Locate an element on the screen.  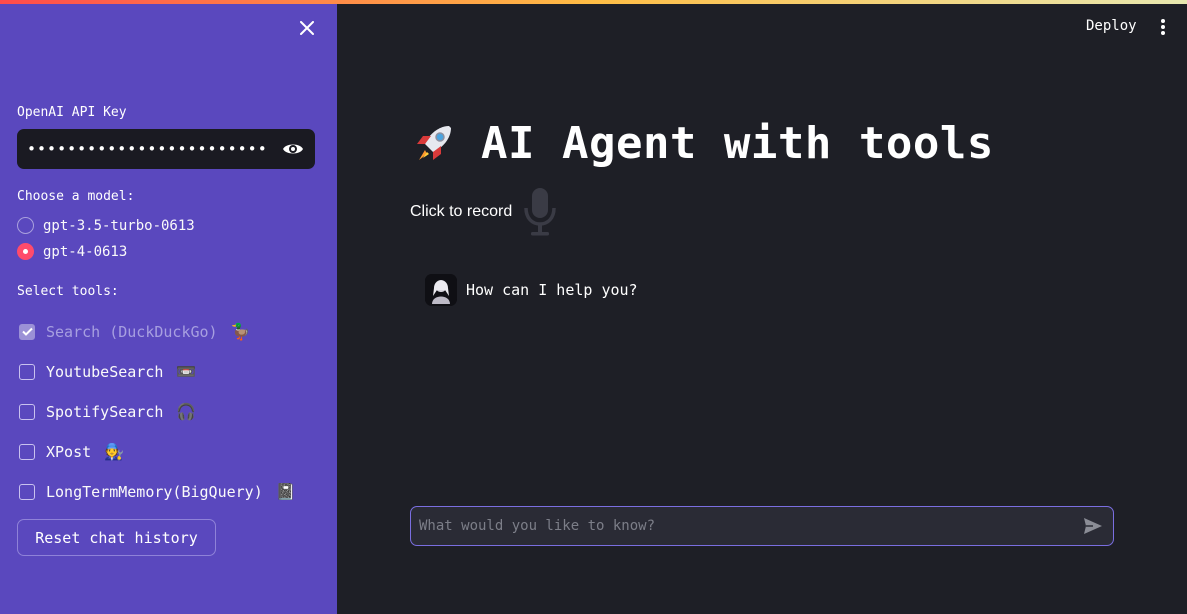
api-key-input: •••••••••••••••••••••••• is located at coordinates (166, 149).